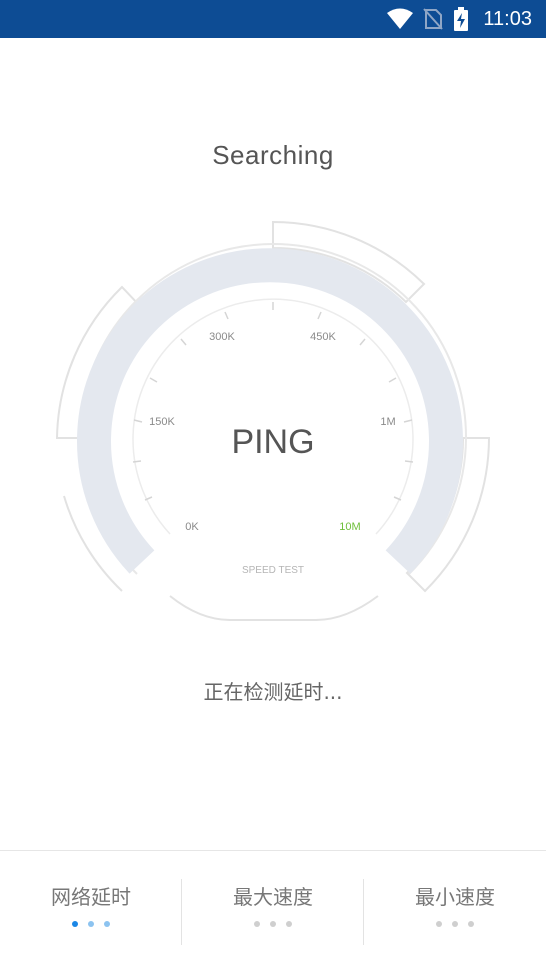  I want to click on tab-min-speed: 最小速度, so click(455, 912).